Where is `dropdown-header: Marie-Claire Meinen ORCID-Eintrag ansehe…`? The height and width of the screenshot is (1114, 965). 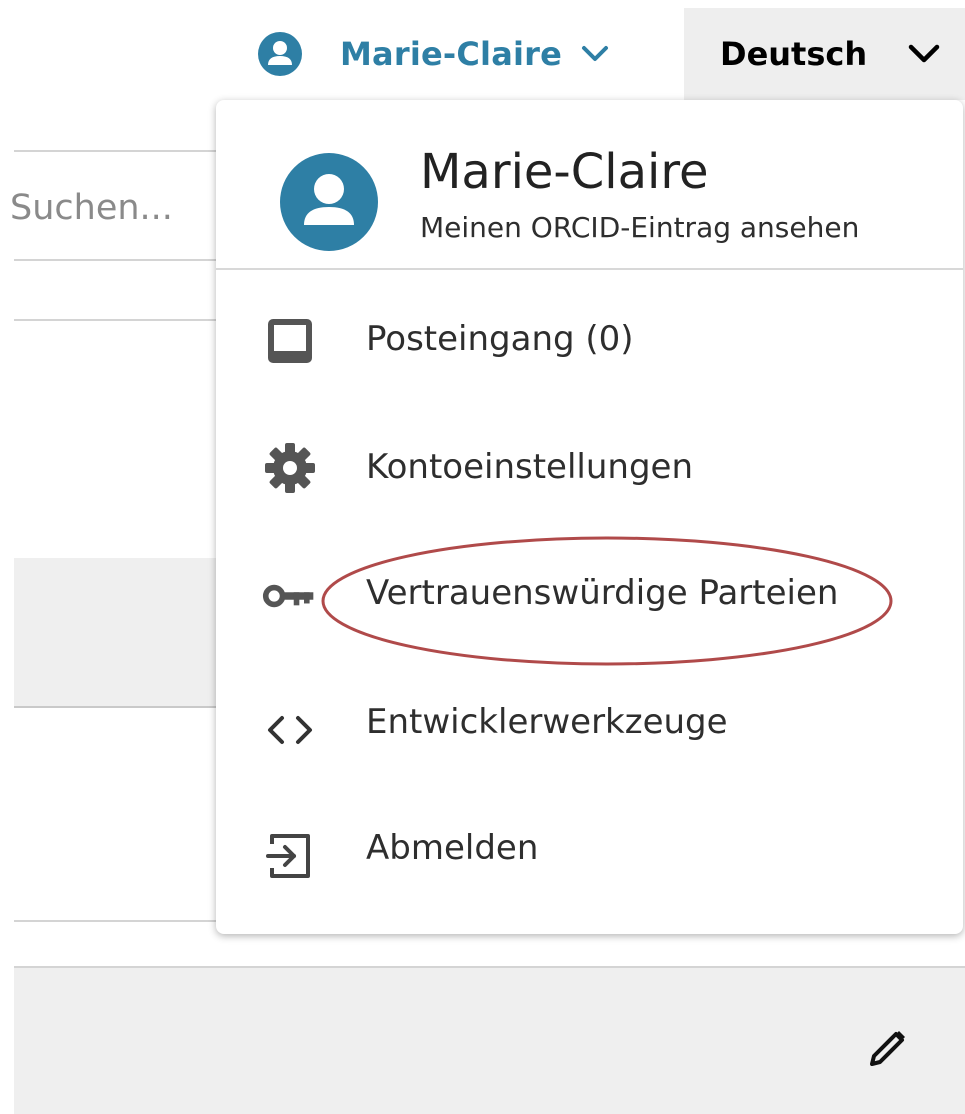
dropdown-header: Marie-Claire Meinen ORCID-Eintrag ansehe… is located at coordinates (589, 185).